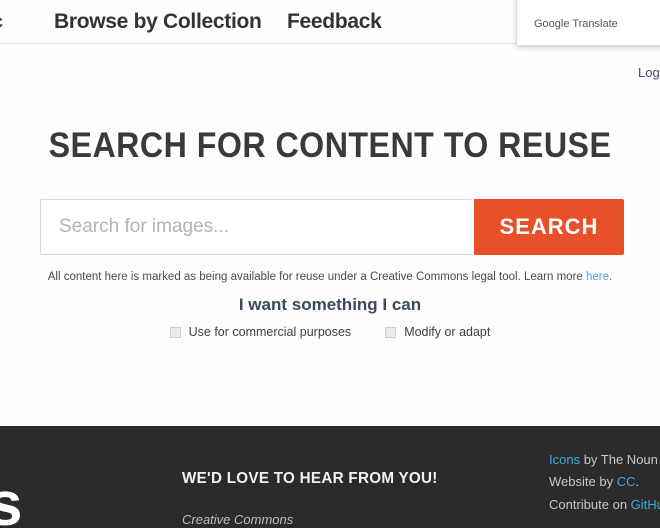 This screenshot has width=660, height=528. I want to click on footer-credit-contribute: Contribute on GitHu, so click(604, 505).